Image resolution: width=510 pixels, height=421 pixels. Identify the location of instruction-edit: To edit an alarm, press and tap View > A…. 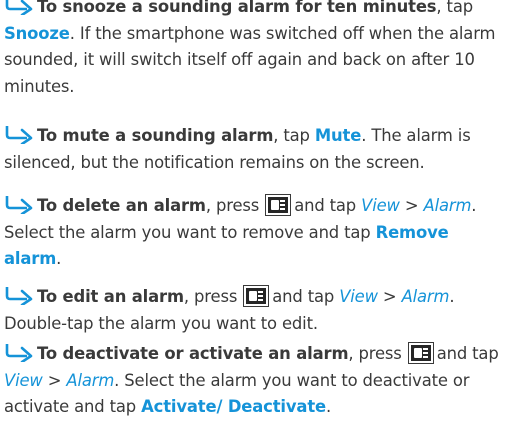
(256, 310).